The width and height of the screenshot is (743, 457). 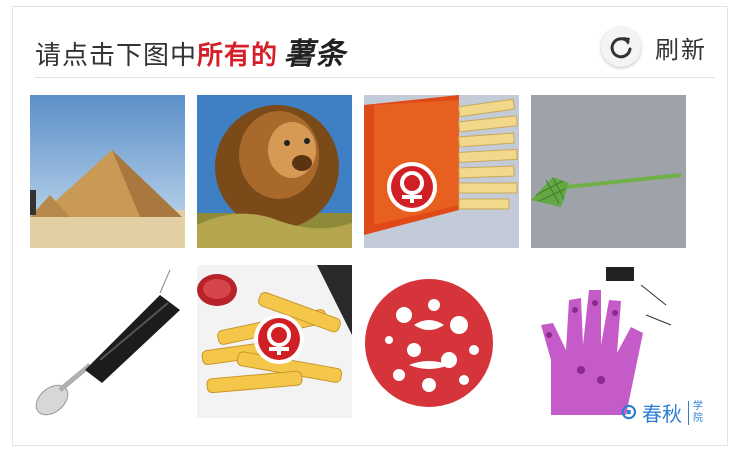 I want to click on lion-image, so click(x=274, y=171).